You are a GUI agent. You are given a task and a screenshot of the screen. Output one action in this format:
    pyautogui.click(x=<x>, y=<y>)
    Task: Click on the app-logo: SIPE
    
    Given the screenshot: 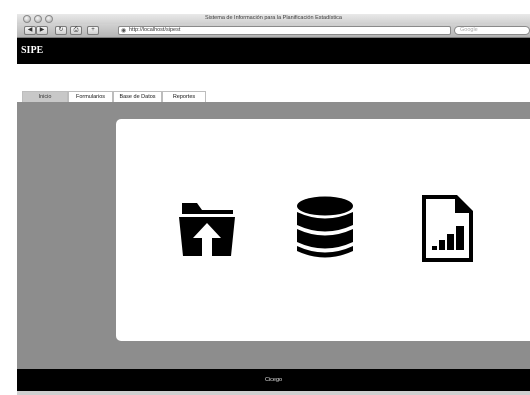 What is the action you would take?
    pyautogui.click(x=32, y=50)
    